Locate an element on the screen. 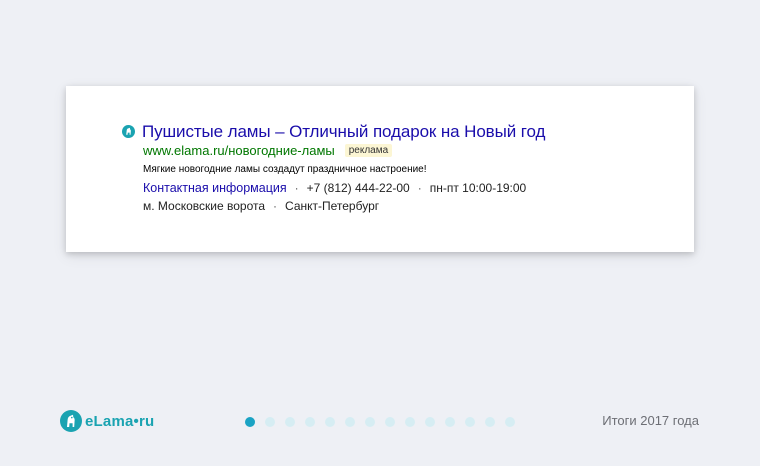  contact-info-link: Контактная информация is located at coordinates (215, 188).